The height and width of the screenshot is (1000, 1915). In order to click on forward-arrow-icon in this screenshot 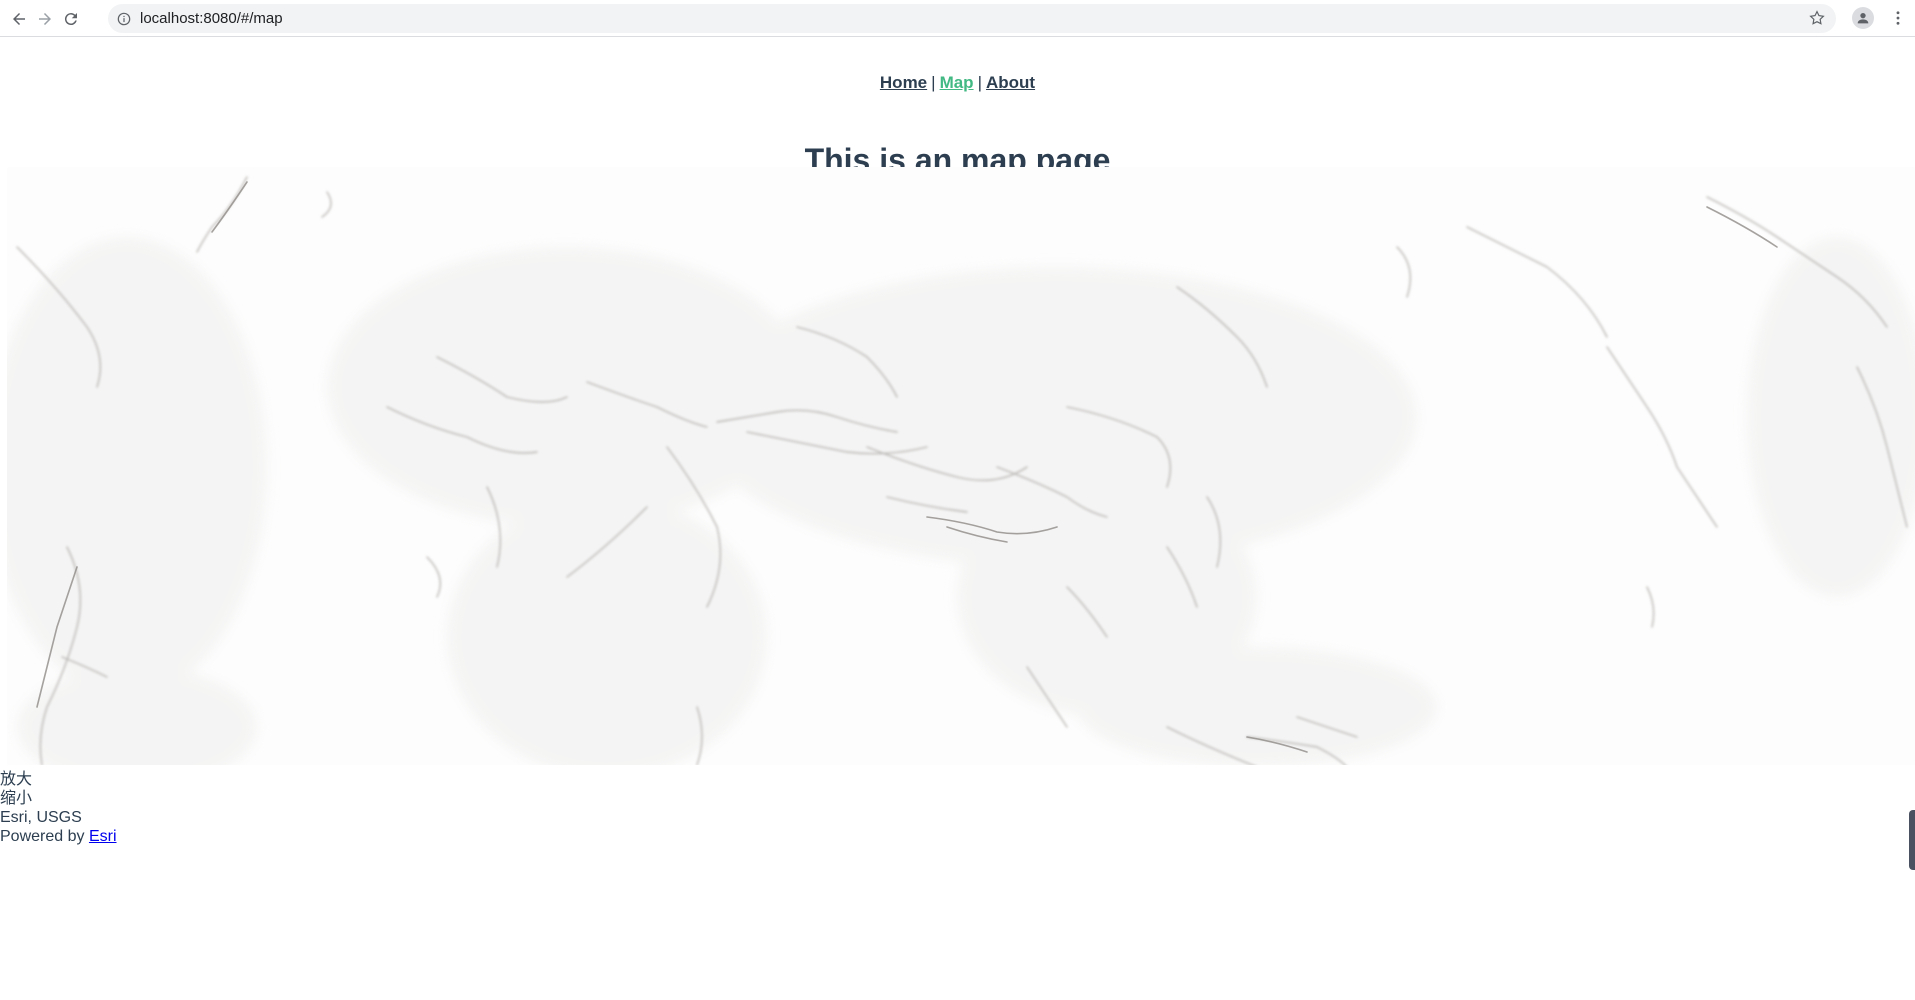, I will do `click(45, 19)`.